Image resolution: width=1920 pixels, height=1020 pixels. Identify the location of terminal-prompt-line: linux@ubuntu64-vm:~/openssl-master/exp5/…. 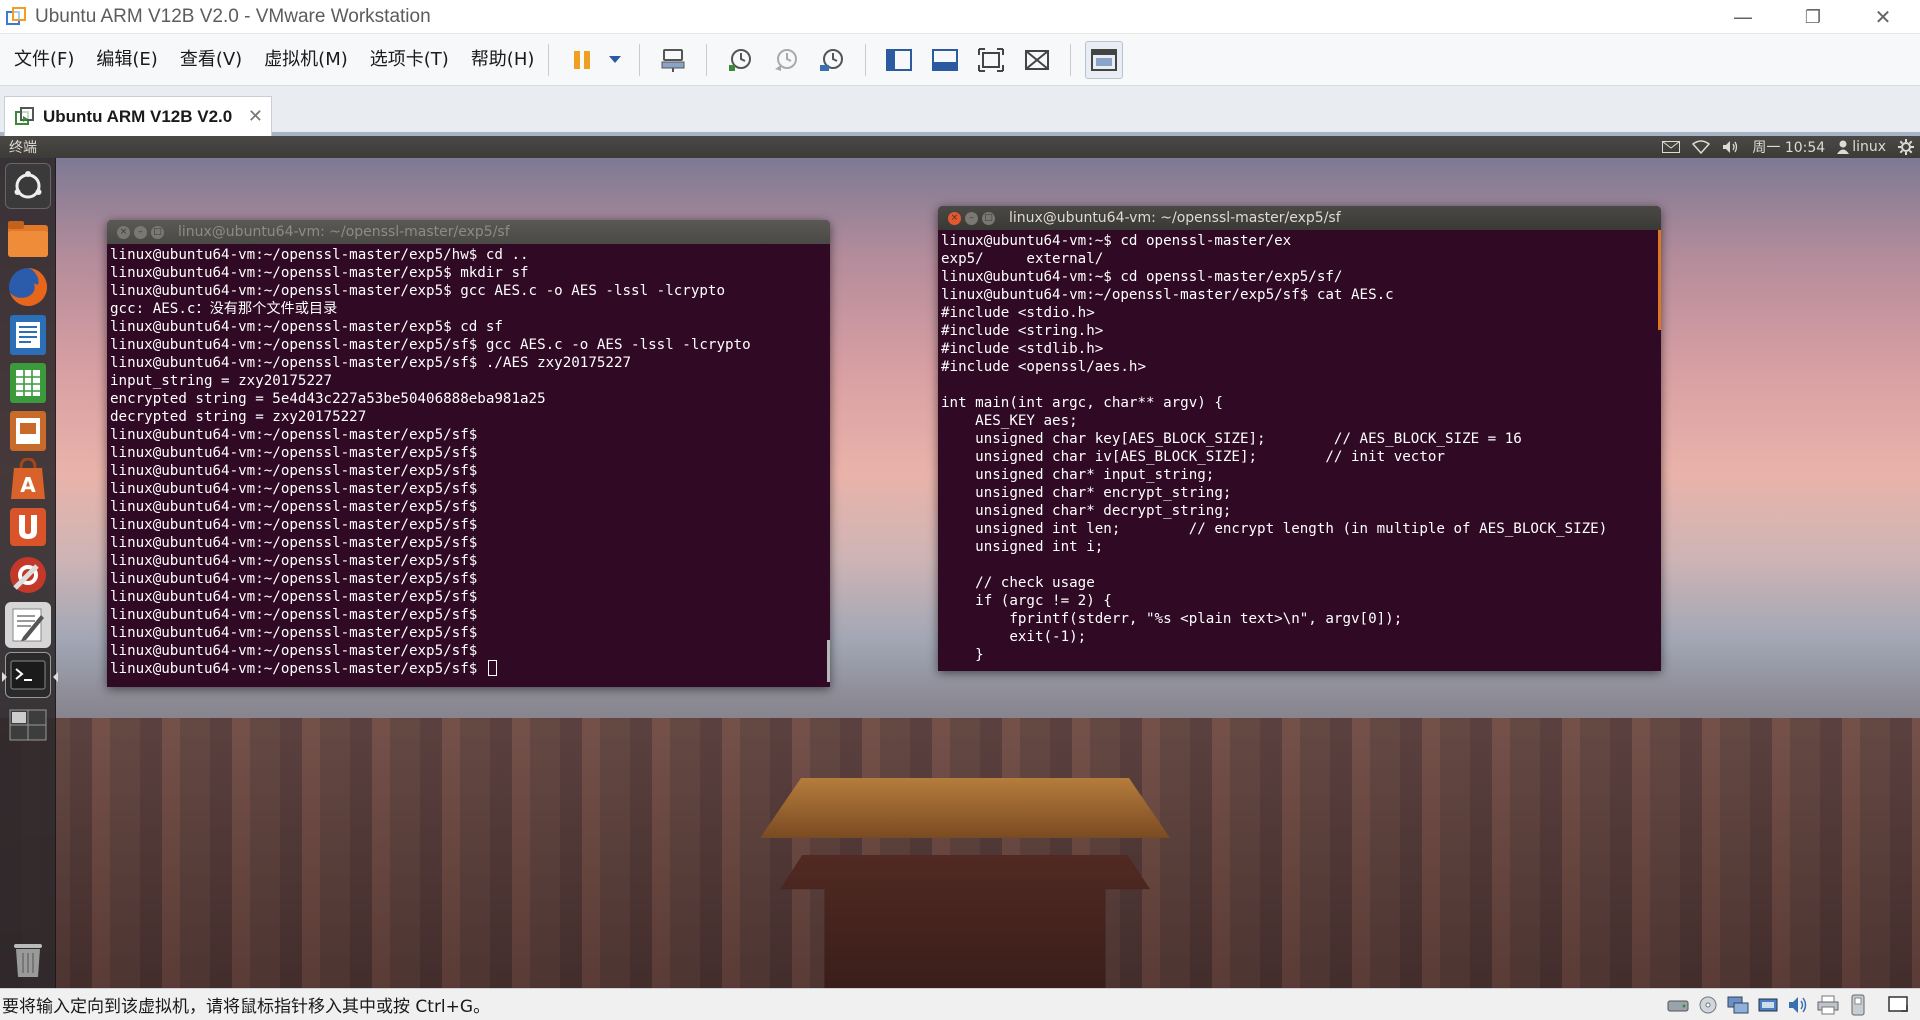
(468, 669).